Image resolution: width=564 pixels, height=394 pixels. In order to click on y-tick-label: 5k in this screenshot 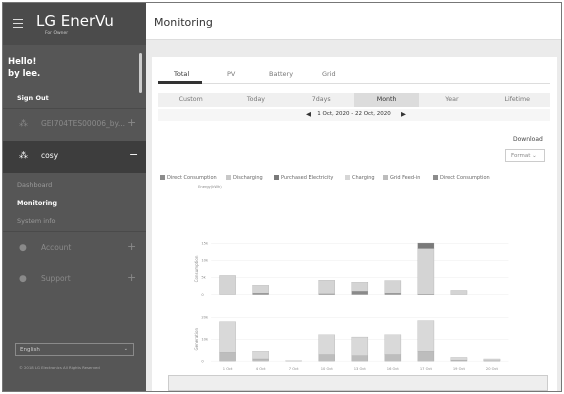, I will do `click(203, 278)`.